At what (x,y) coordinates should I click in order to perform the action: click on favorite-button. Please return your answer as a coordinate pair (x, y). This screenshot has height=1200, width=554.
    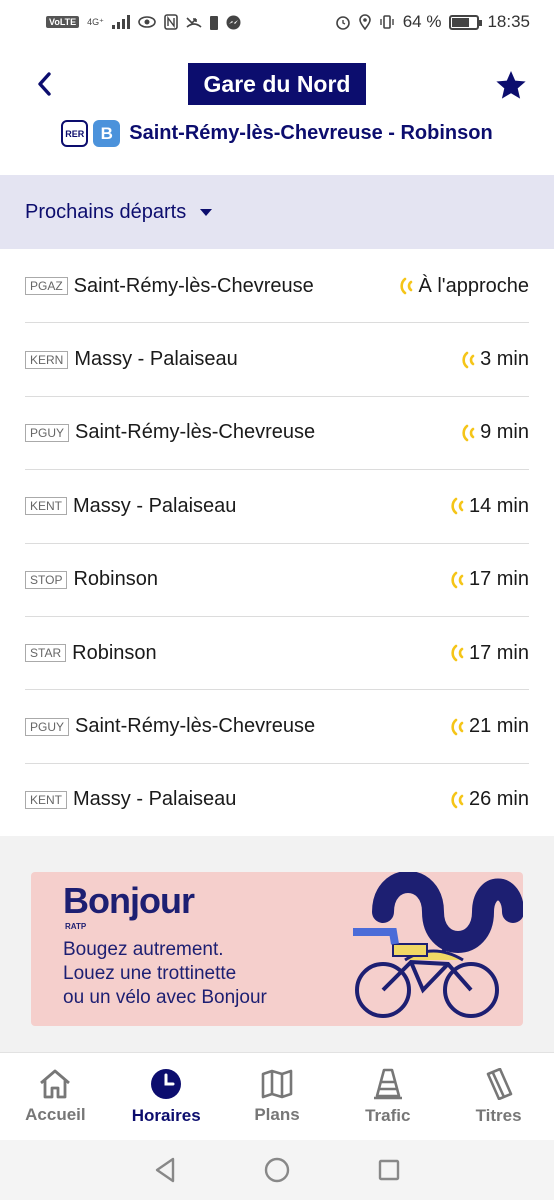
    Looking at the image, I should click on (511, 85).